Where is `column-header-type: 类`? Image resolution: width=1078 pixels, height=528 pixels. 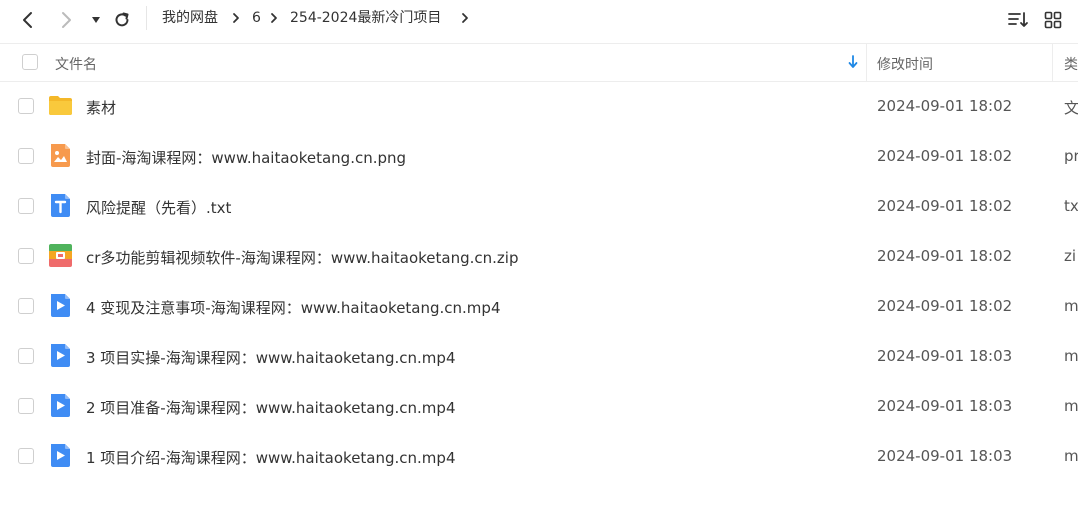 column-header-type: 类 is located at coordinates (1071, 64).